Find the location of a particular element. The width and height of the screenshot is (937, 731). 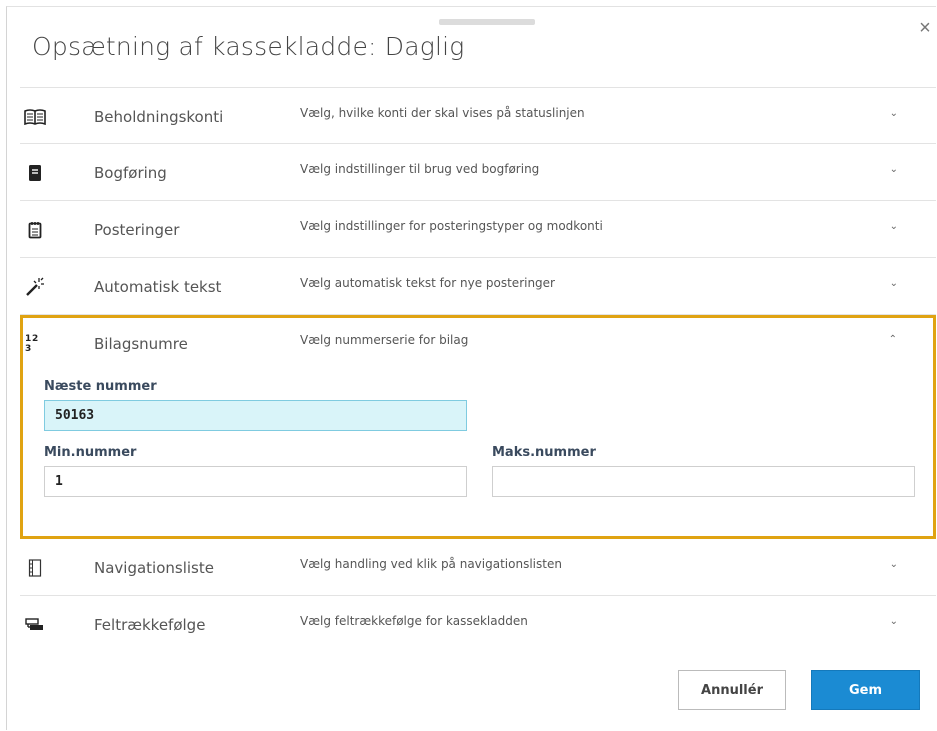

section-description: Vælg feltrækkefølge for kassekladden is located at coordinates (414, 621).